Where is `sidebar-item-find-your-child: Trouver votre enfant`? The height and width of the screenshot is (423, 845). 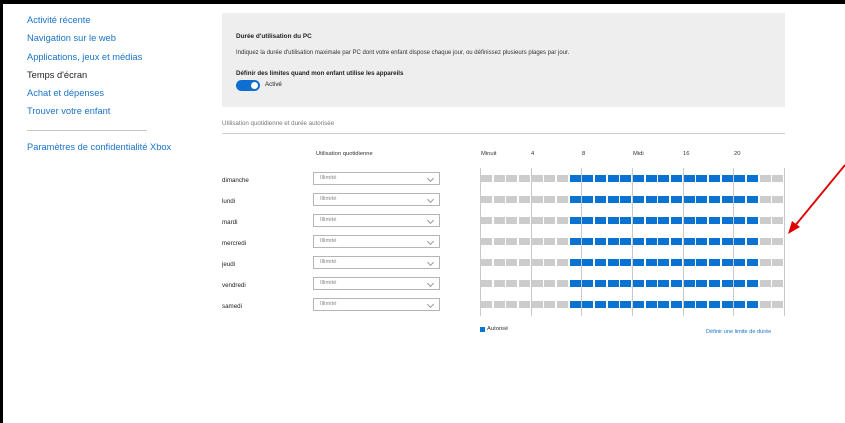
sidebar-item-find-your-child: Trouver votre enfant is located at coordinates (107, 111).